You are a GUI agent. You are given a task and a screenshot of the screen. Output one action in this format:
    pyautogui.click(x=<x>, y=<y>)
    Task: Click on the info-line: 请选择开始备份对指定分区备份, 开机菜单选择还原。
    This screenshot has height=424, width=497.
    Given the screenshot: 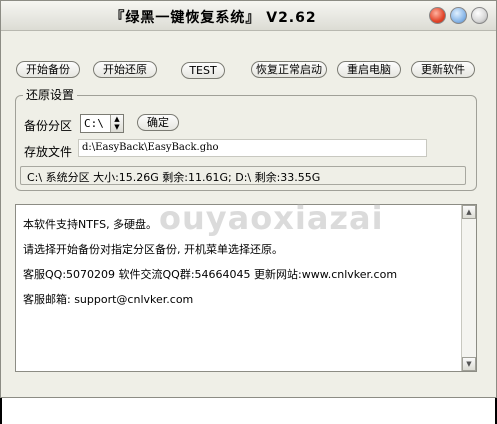 What is the action you would take?
    pyautogui.click(x=153, y=249)
    